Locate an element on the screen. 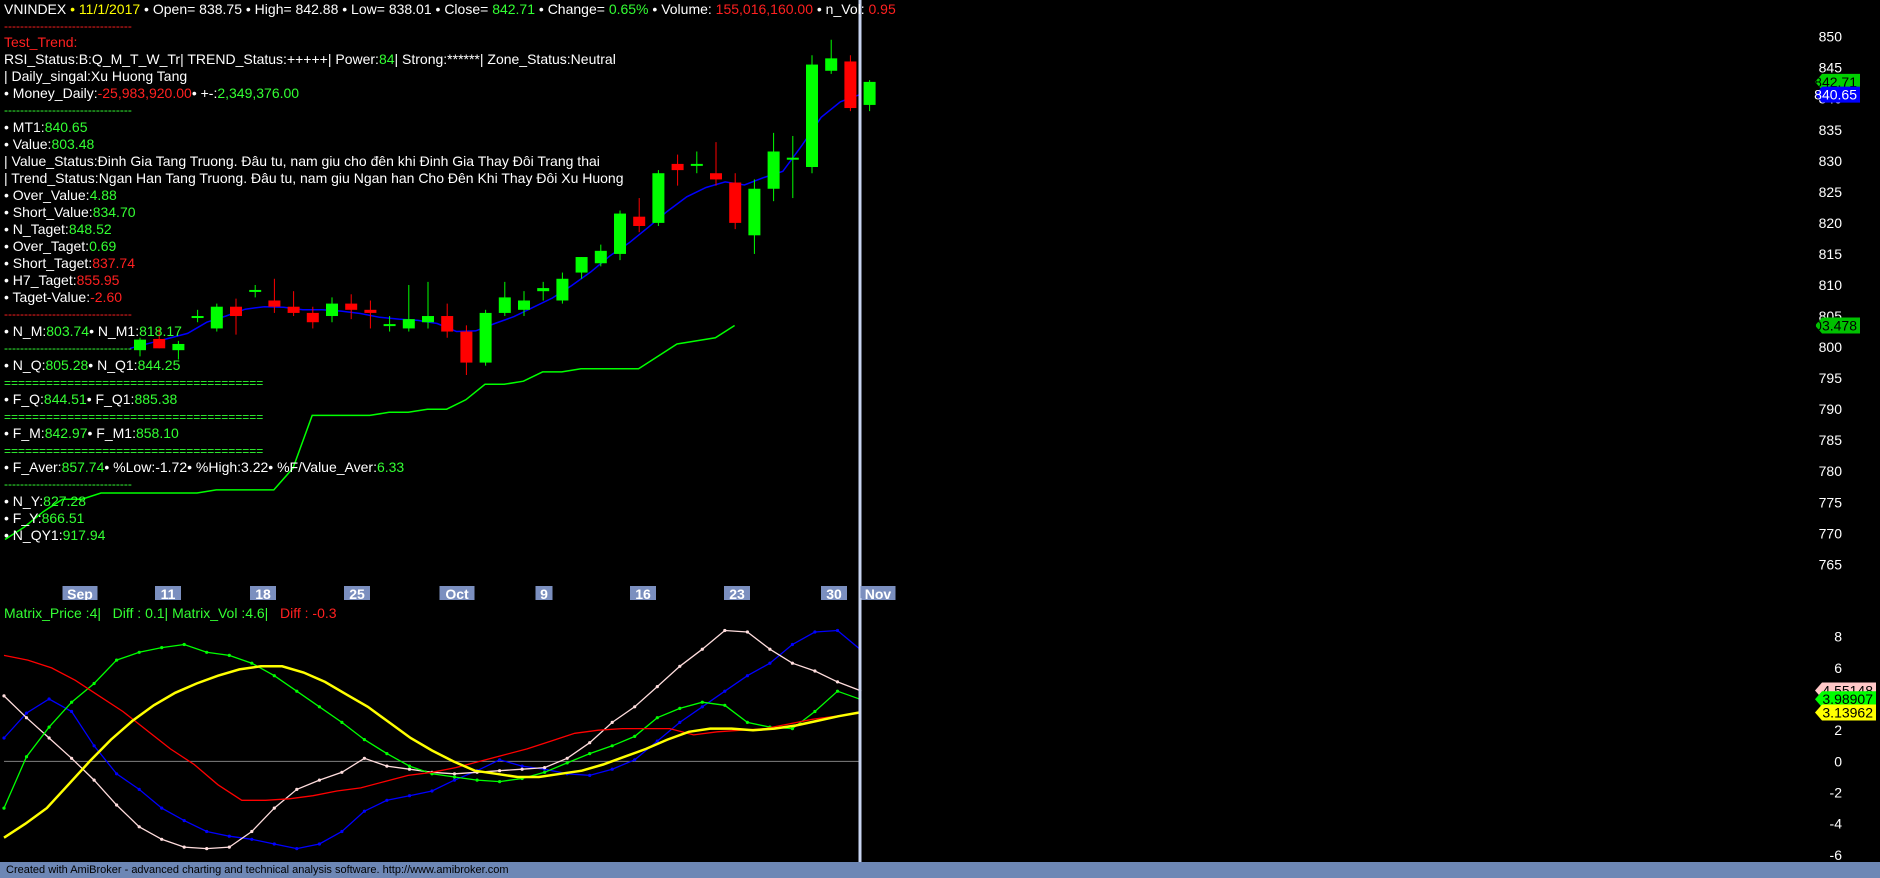 This screenshot has width=1880, height=878. short-taget-line: • Short_Taget:837.74 is located at coordinates (69, 263).